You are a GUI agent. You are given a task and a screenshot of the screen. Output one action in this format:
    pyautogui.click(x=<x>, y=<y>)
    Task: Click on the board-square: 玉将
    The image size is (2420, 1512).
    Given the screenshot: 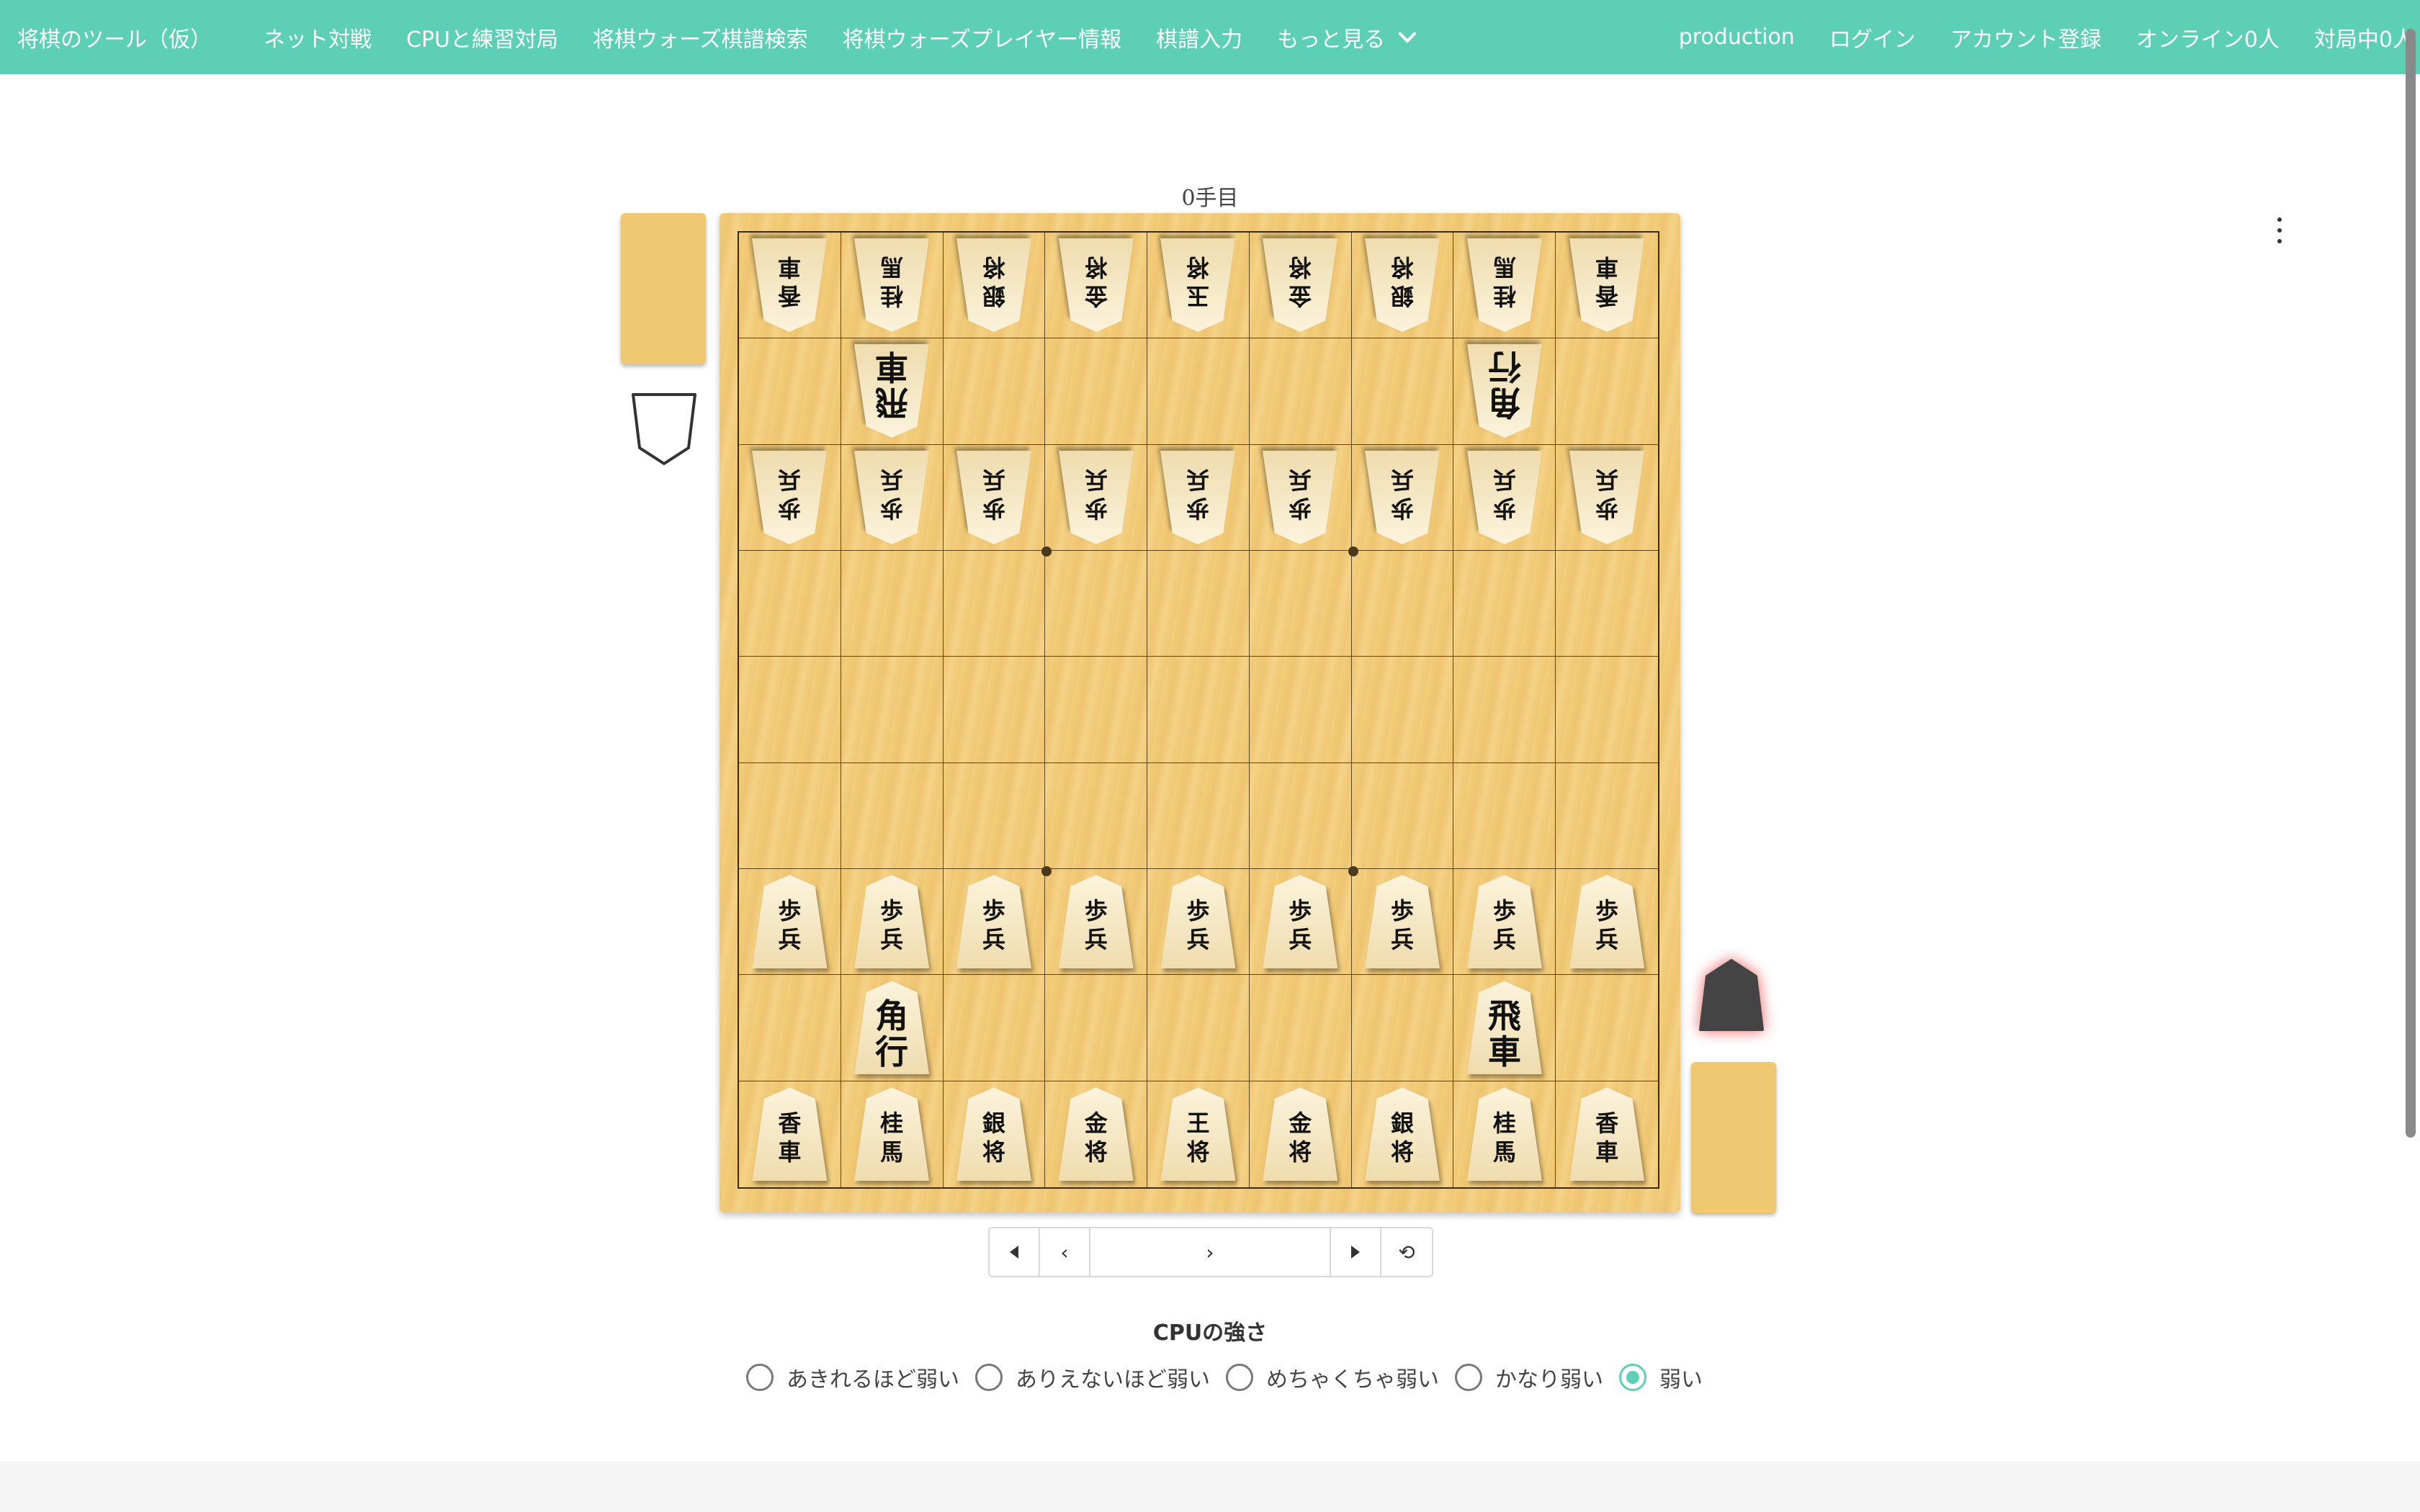 What is the action you would take?
    pyautogui.click(x=1198, y=286)
    